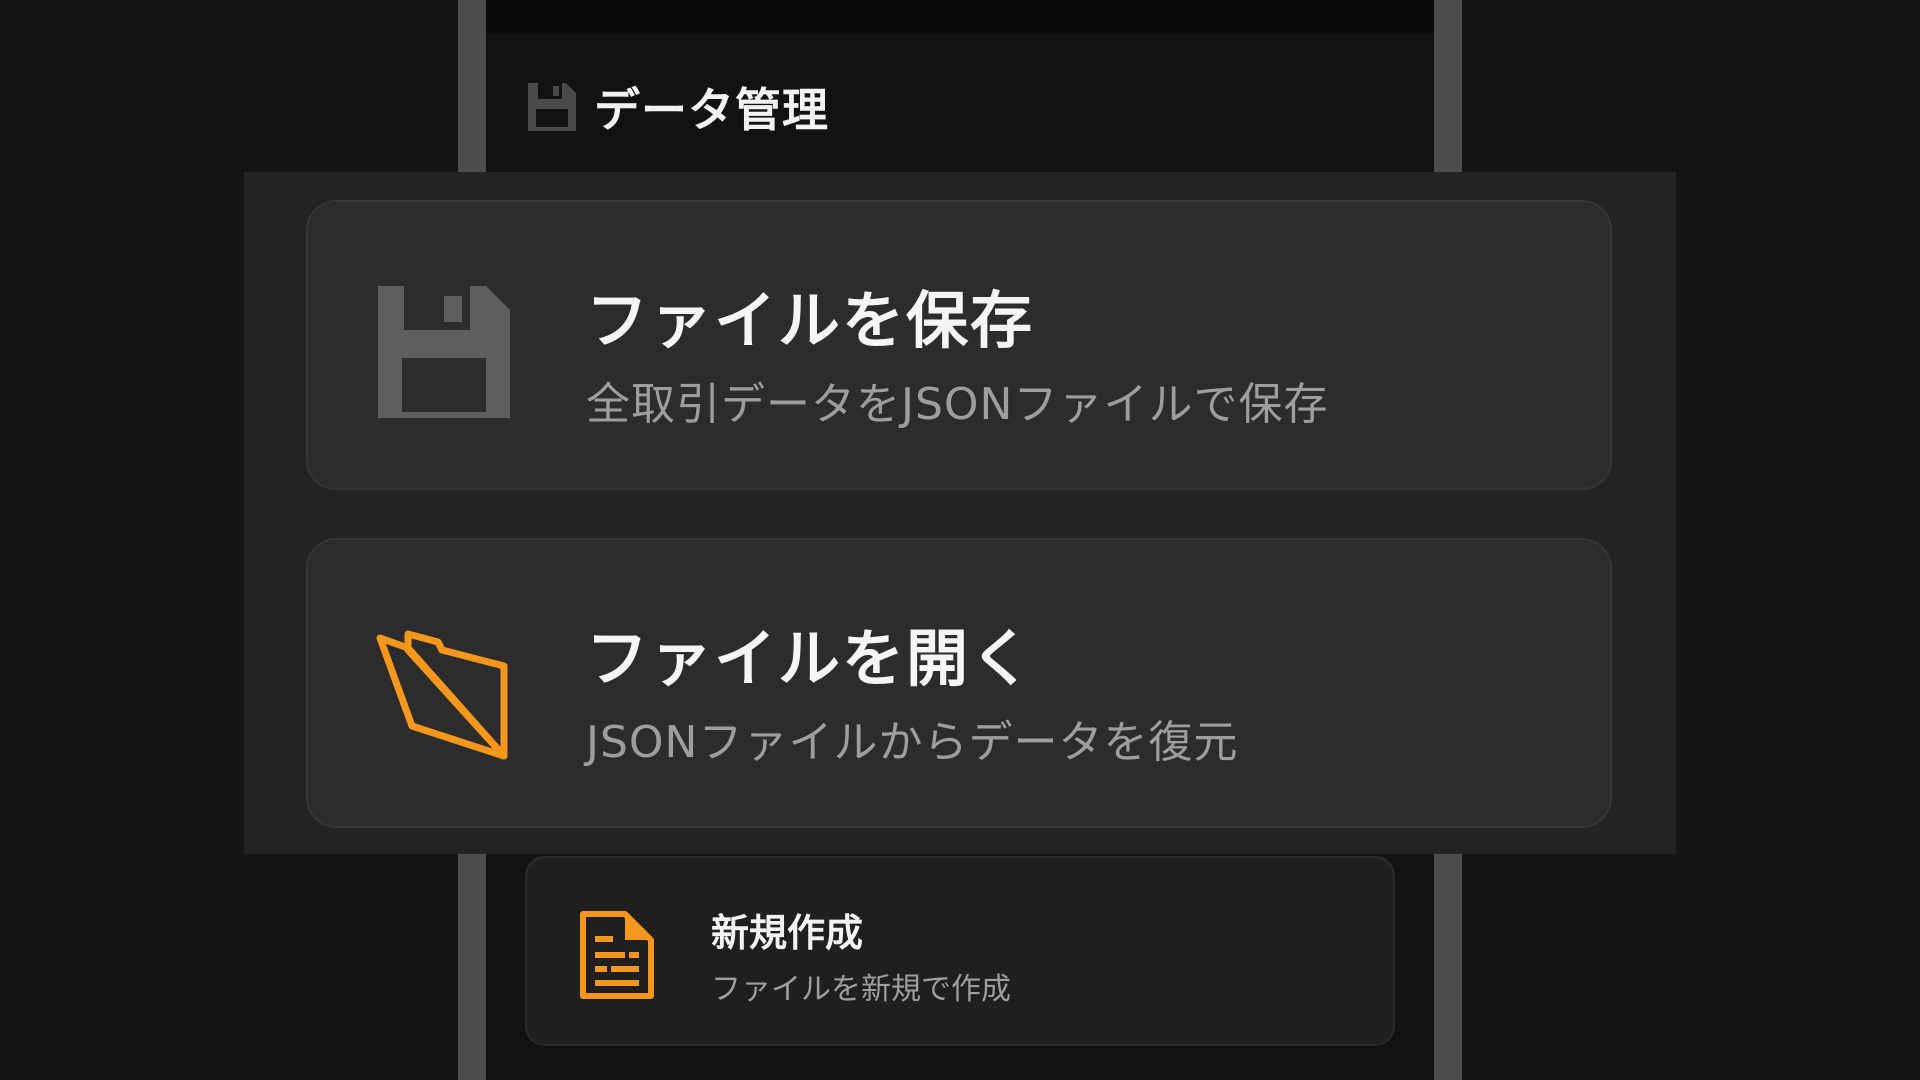 This screenshot has width=1920, height=1080. Describe the element at coordinates (810, 320) in the screenshot. I see `save-file-title: ファイルを保存` at that location.